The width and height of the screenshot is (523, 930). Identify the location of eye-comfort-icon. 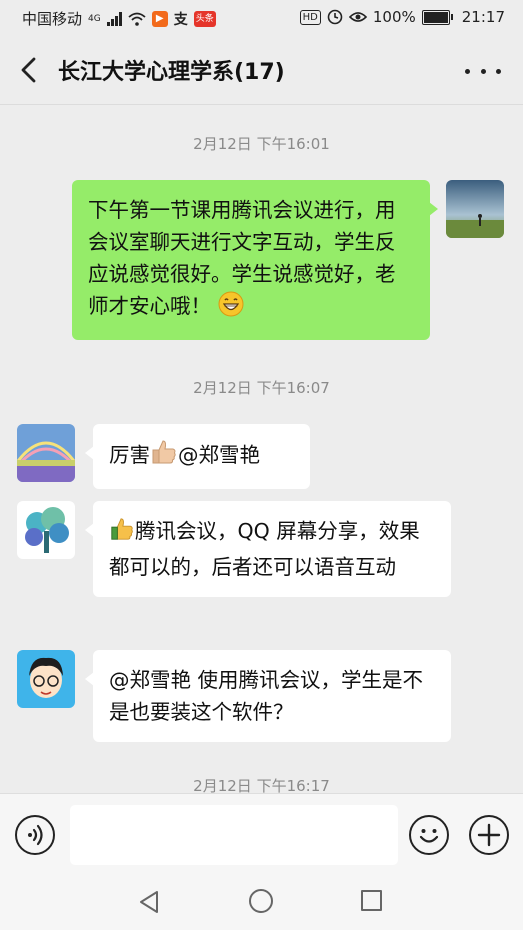
(357, 17).